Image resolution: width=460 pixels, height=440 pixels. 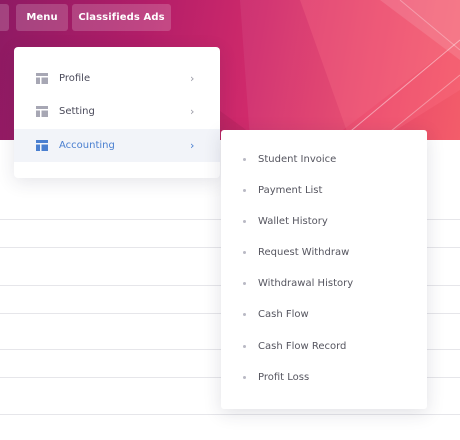 What do you see at coordinates (306, 283) in the screenshot?
I see `submenu-item-label: Withdrawal History` at bounding box center [306, 283].